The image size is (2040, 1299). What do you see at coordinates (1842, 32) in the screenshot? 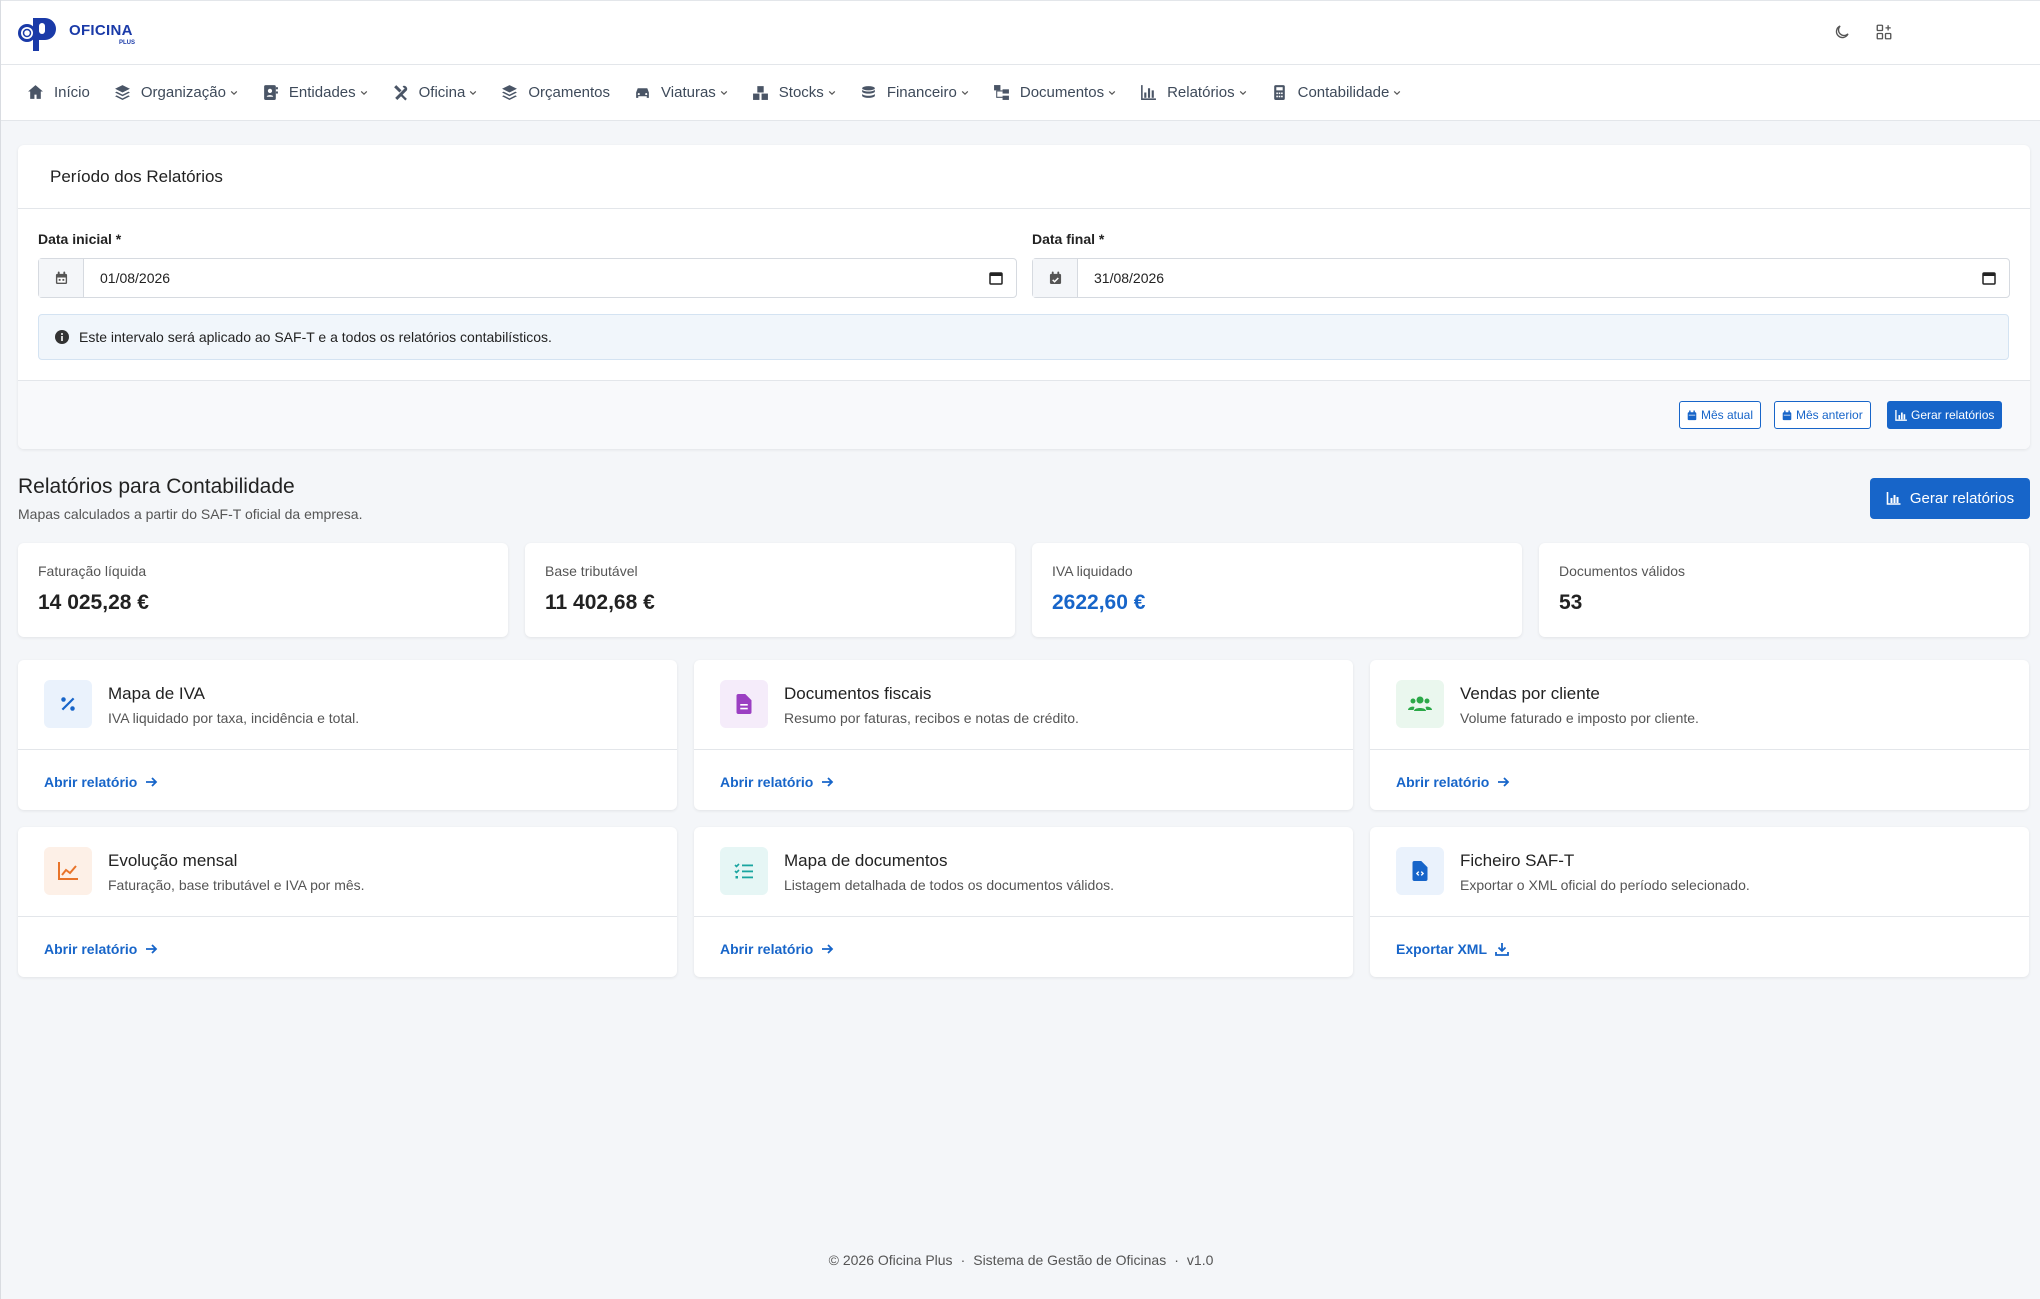
I see `dark-mode-moon-icon` at bounding box center [1842, 32].